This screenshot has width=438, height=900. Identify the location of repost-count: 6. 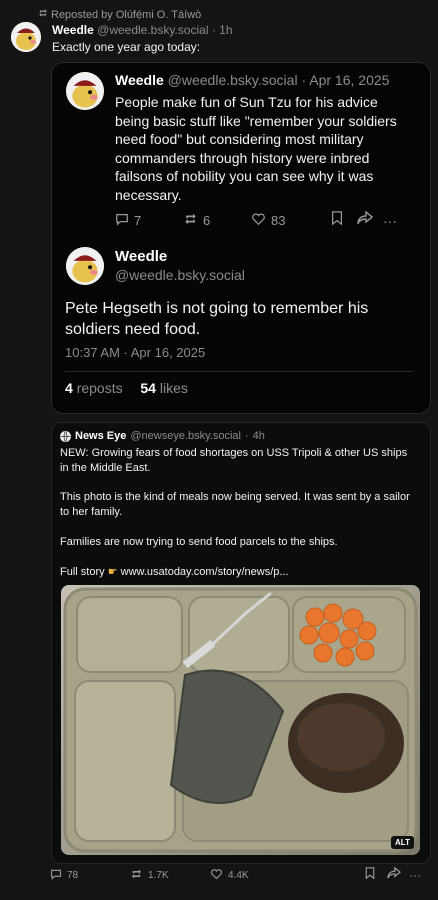
(207, 220).